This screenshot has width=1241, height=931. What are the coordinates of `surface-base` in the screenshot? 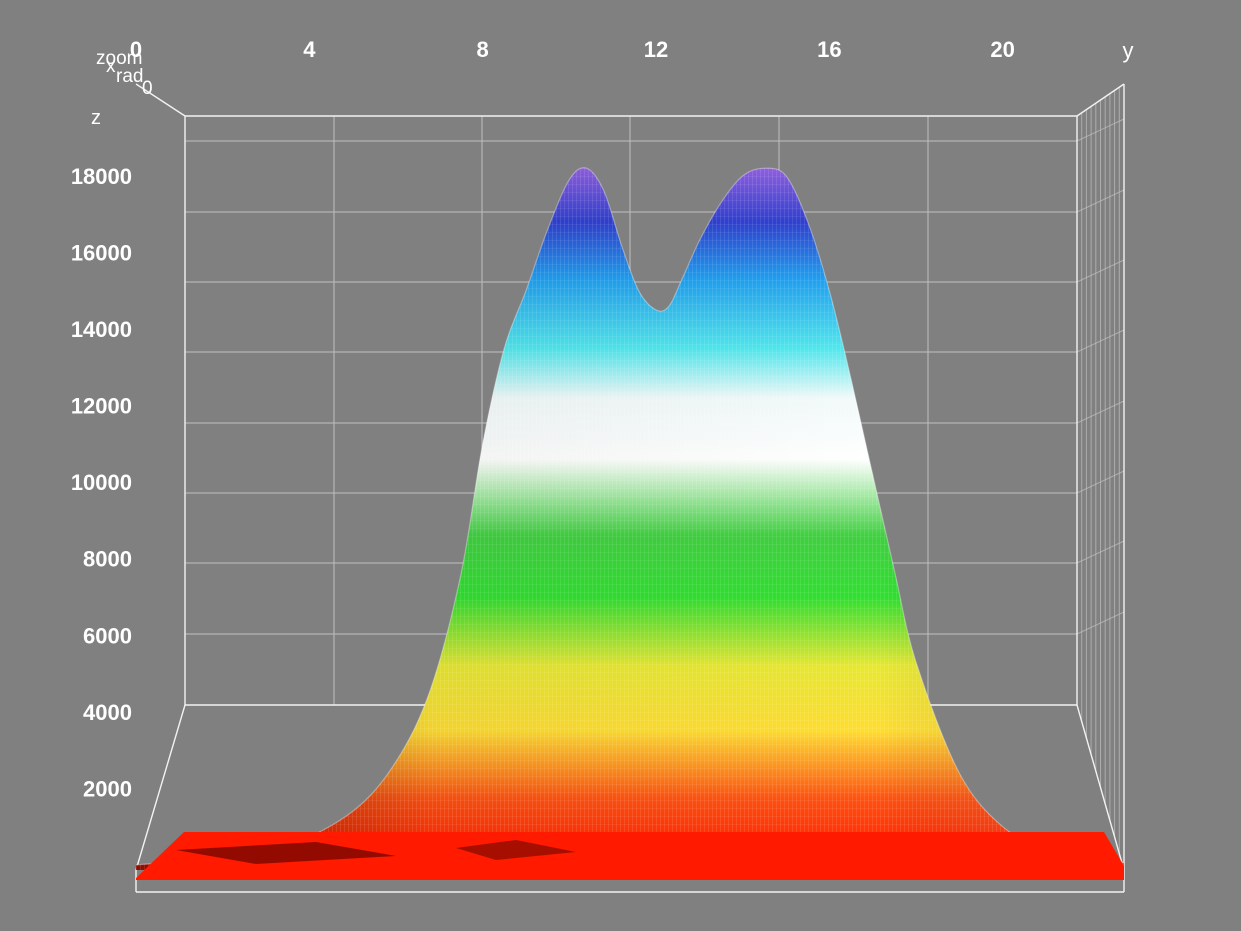 It's located at (630, 856).